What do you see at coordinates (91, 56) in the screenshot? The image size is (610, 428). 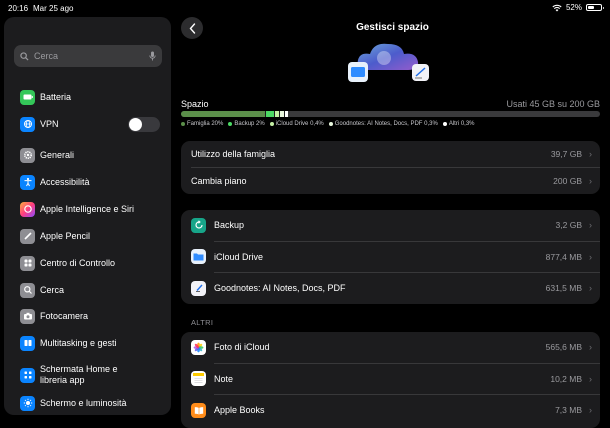 I see `search-input: Cerca` at bounding box center [91, 56].